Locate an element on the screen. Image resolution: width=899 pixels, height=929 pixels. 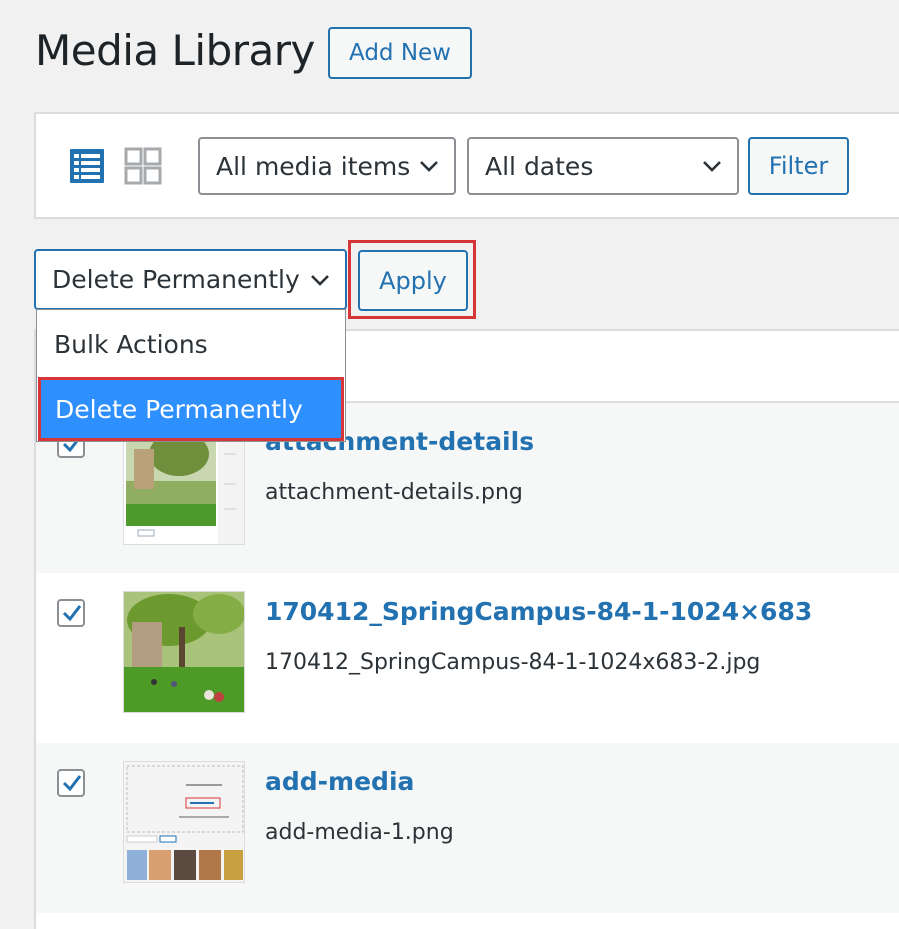
option-delete-permanently: Delete Permanently is located at coordinates (191, 409).